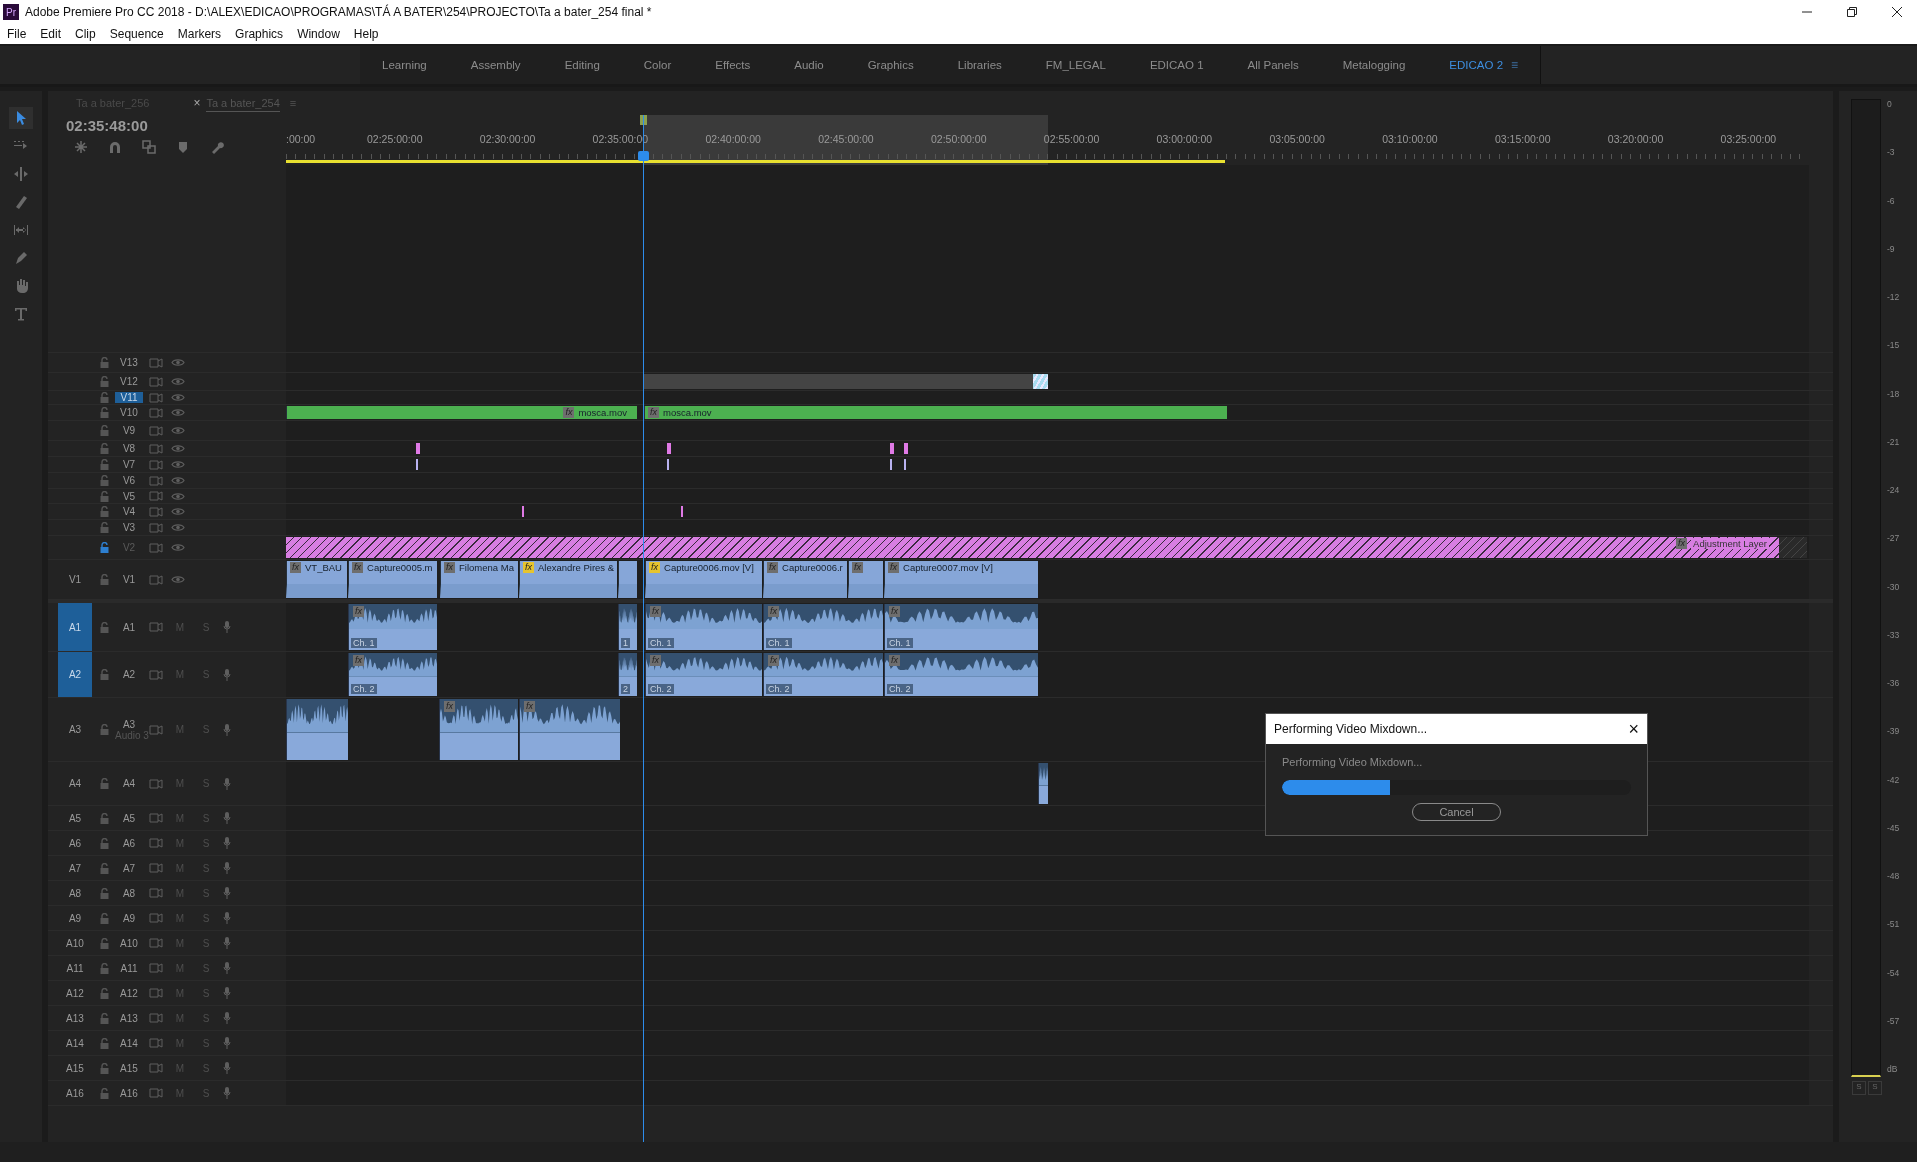  I want to click on video-clip: fx, so click(865, 579).